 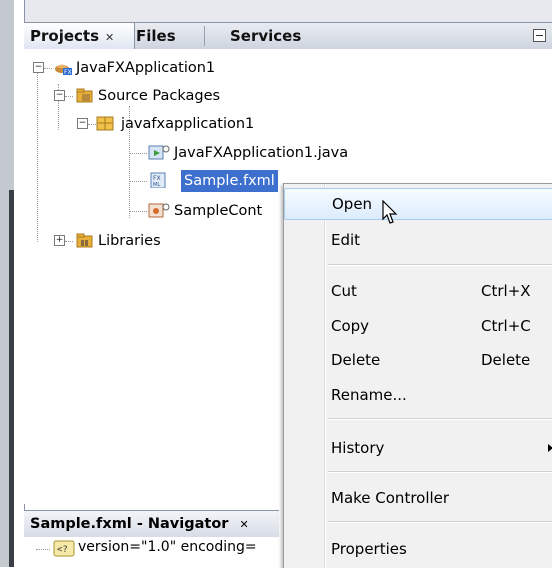 What do you see at coordinates (344, 291) in the screenshot?
I see `menu-item-label: Cut` at bounding box center [344, 291].